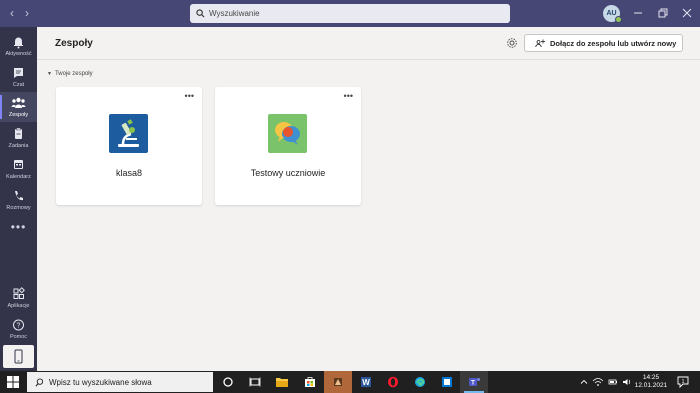 Image resolution: width=700 pixels, height=393 pixels. Describe the element at coordinates (606, 382) in the screenshot. I see `system-tray` at that location.